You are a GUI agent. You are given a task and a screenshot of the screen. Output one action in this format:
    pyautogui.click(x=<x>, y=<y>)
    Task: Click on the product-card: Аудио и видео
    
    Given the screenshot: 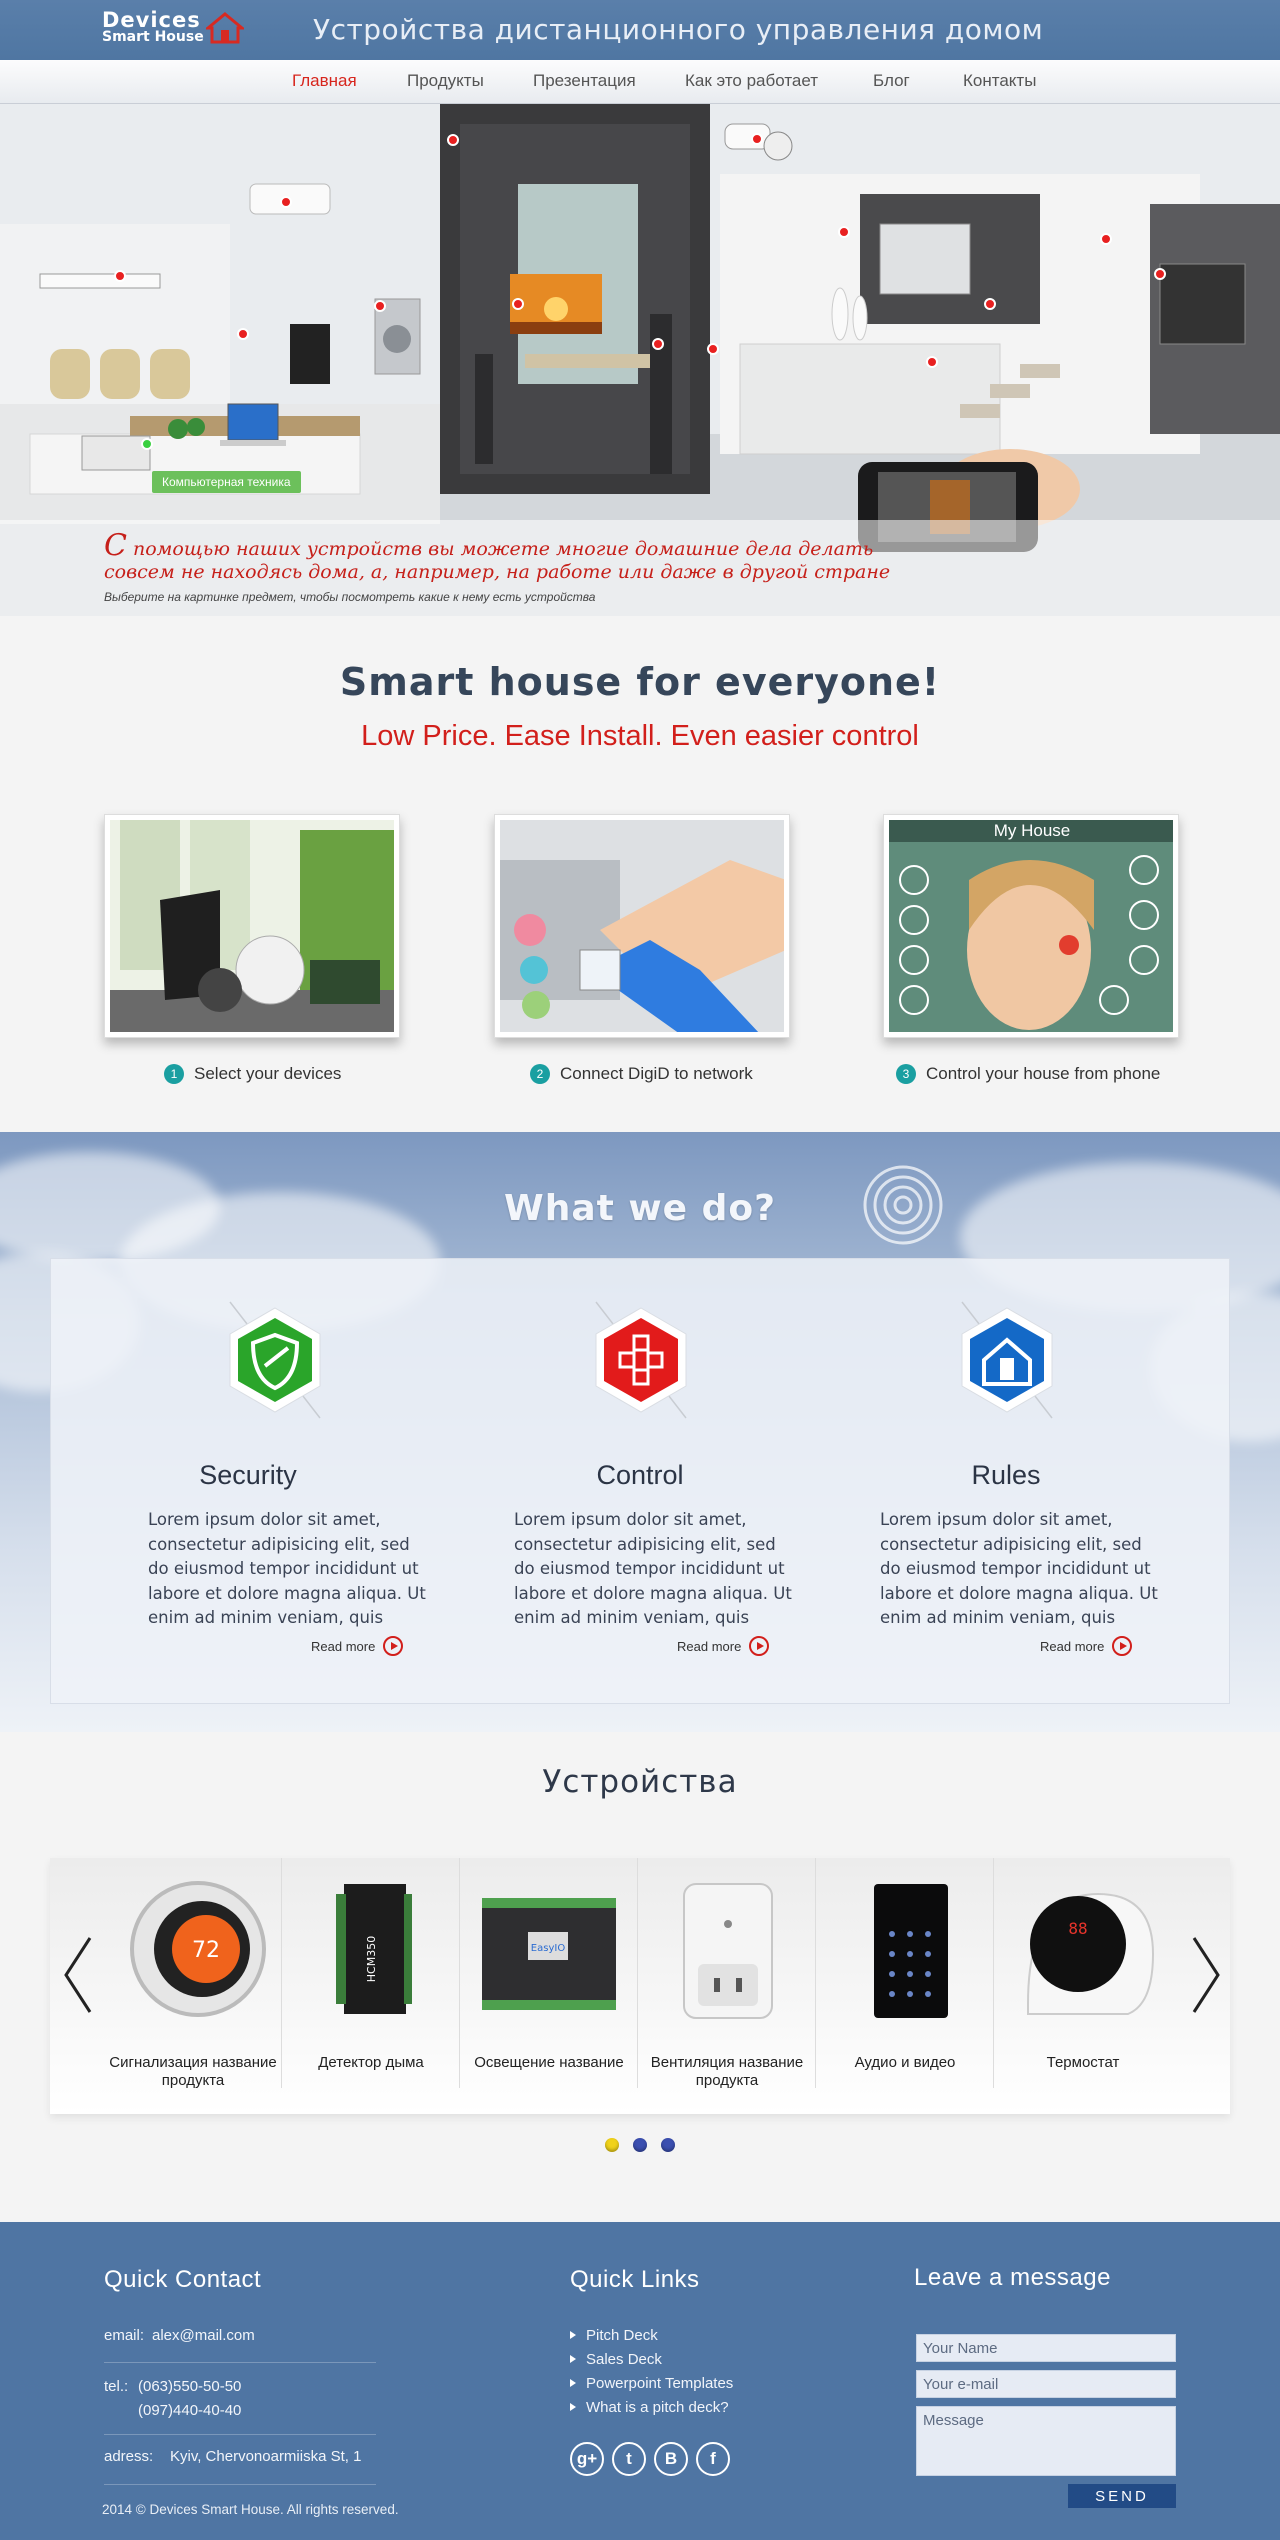 What is the action you would take?
    pyautogui.click(x=905, y=1973)
    